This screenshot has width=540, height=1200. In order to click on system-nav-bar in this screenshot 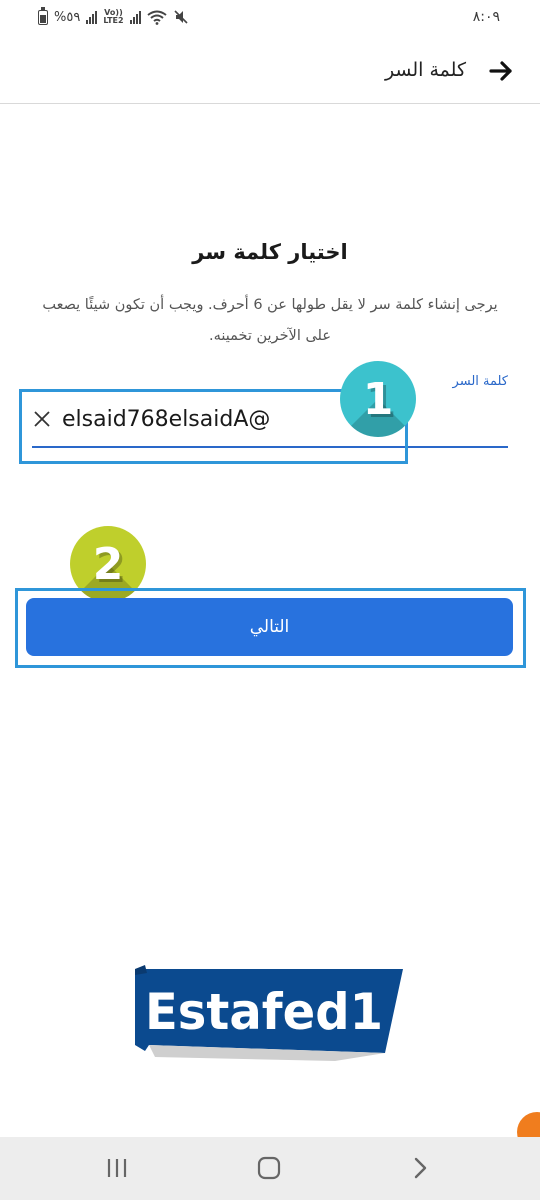, I will do `click(270, 1168)`.